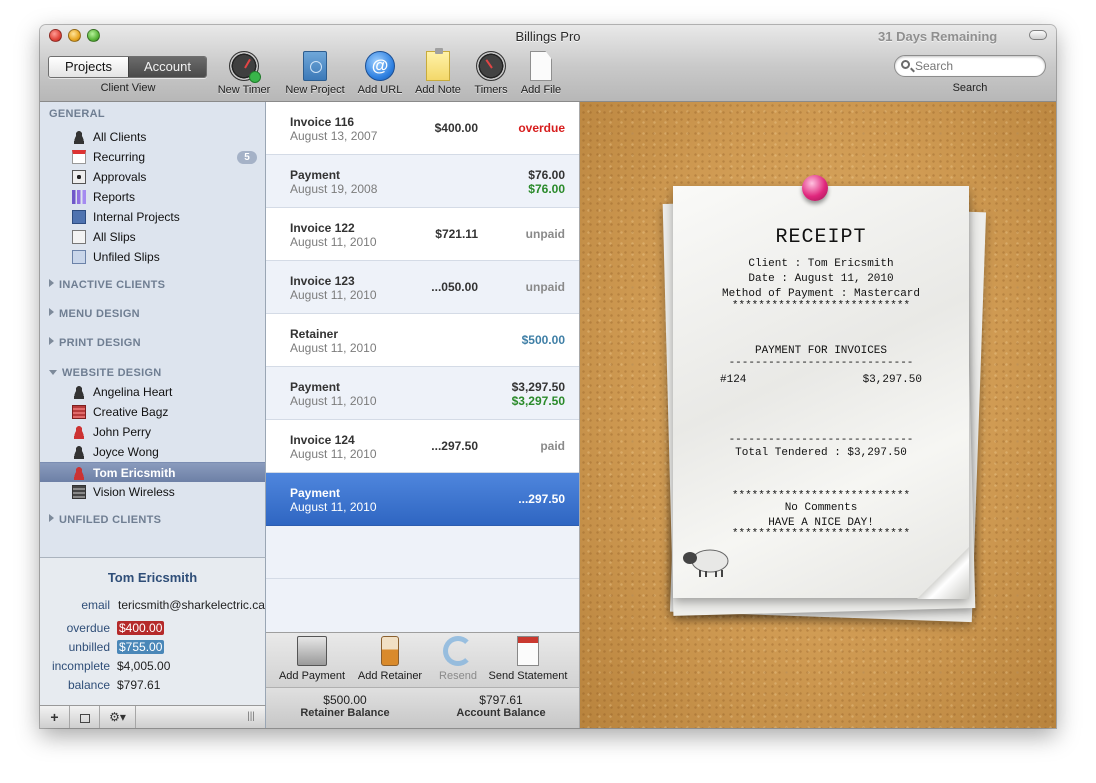 Image resolution: width=1096 pixels, height=783 pixels. Describe the element at coordinates (79, 177) in the screenshot. I see `eye-icon` at that location.